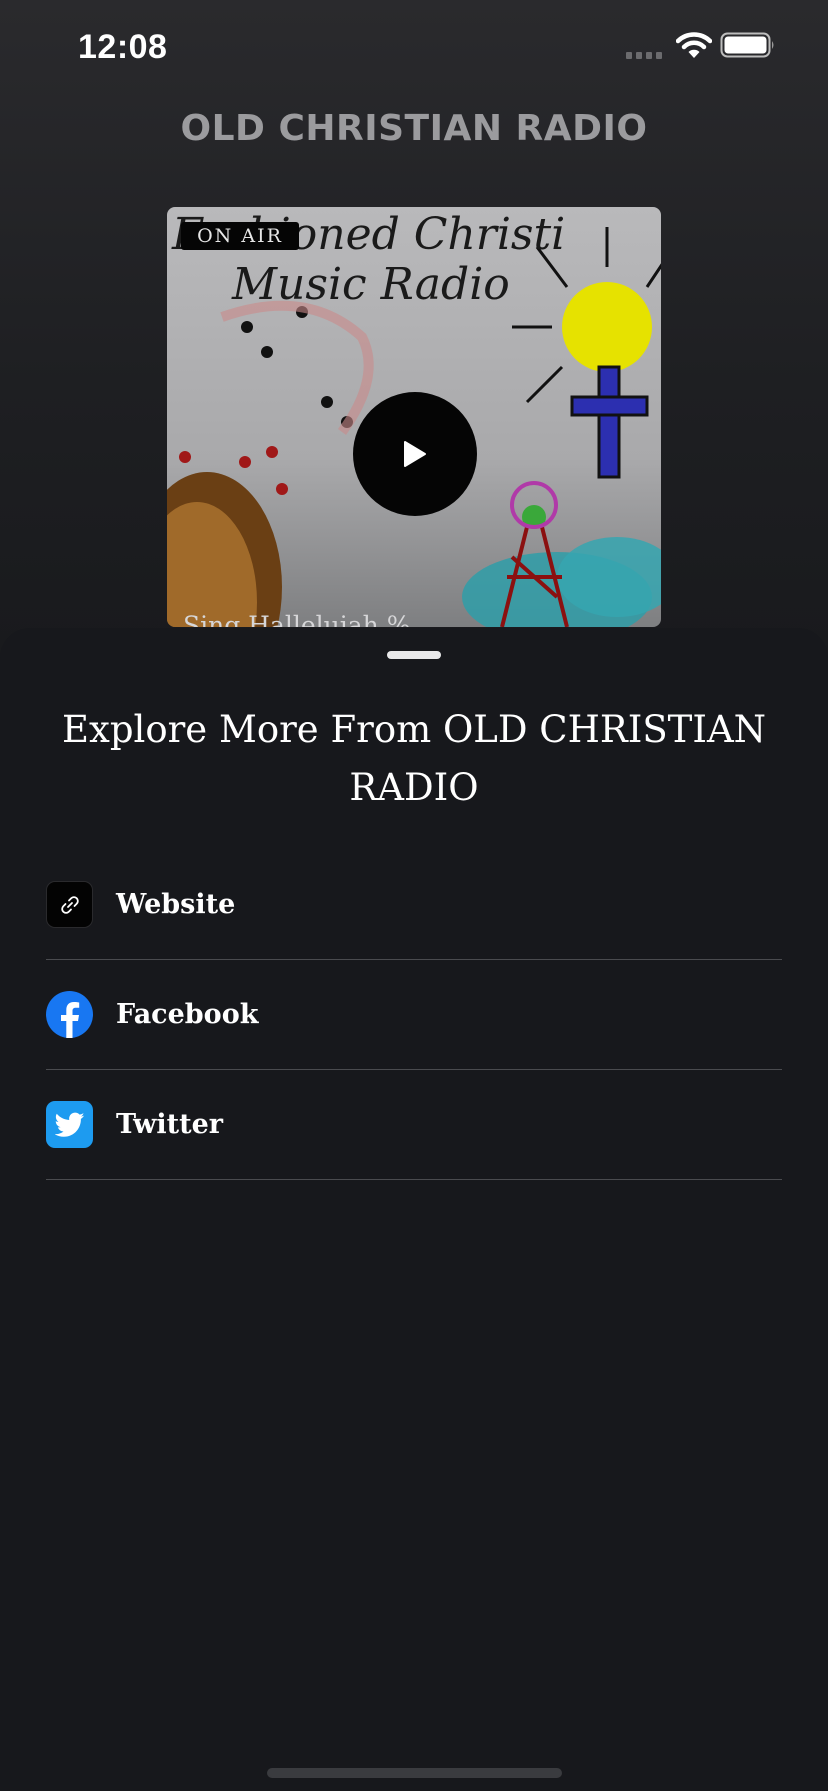  What do you see at coordinates (69, 1014) in the screenshot?
I see `facebook-icon` at bounding box center [69, 1014].